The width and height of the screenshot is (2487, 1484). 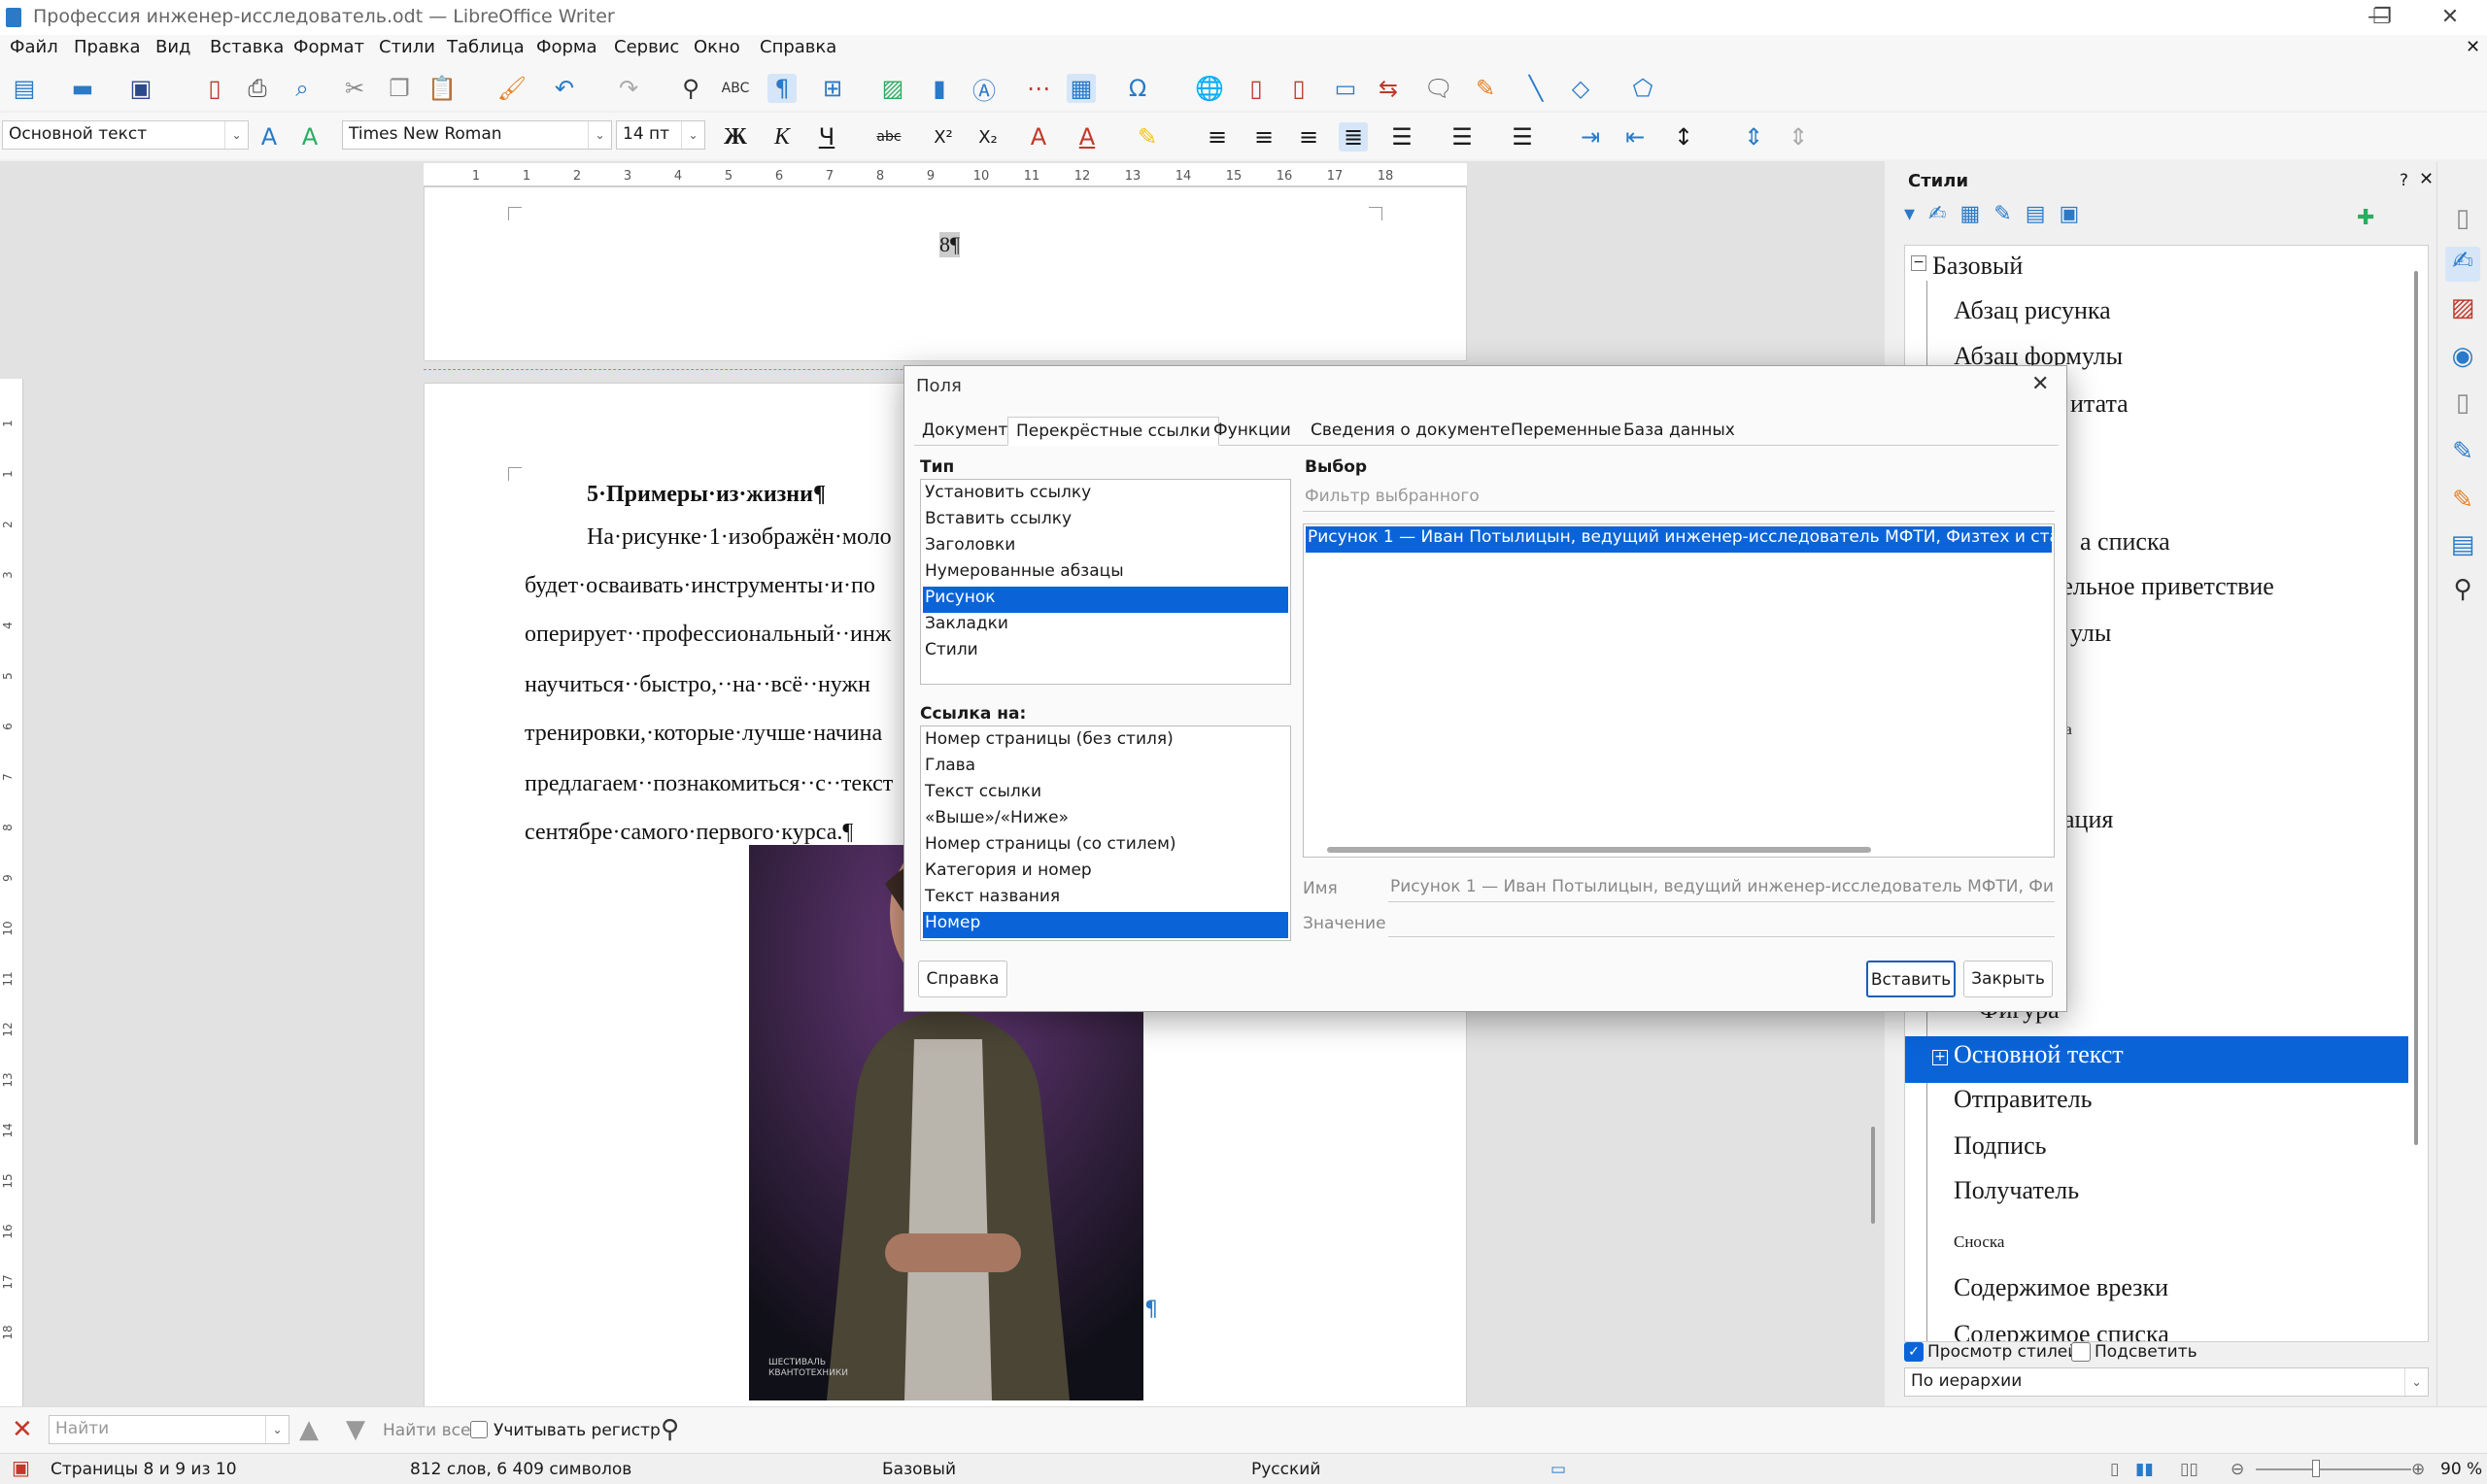 What do you see at coordinates (1642, 88) in the screenshot?
I see `draw-functions-icon: ⬠` at bounding box center [1642, 88].